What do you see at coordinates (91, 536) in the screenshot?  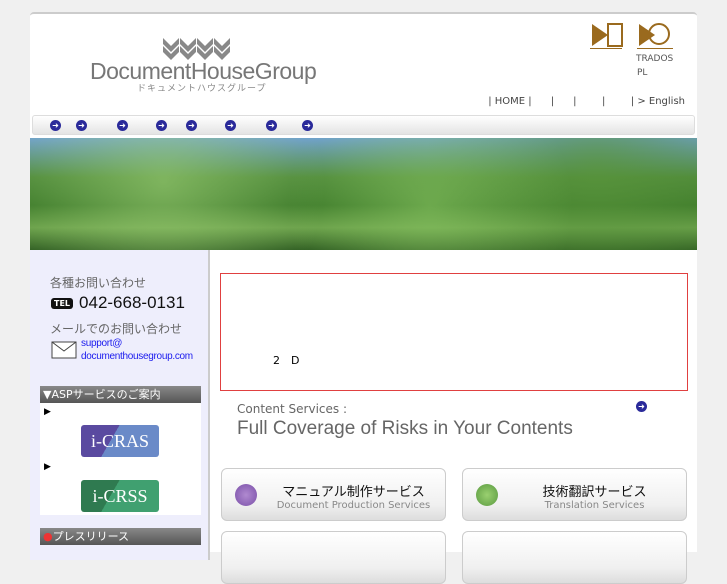 I see `press-heading-text: プレスリリース` at bounding box center [91, 536].